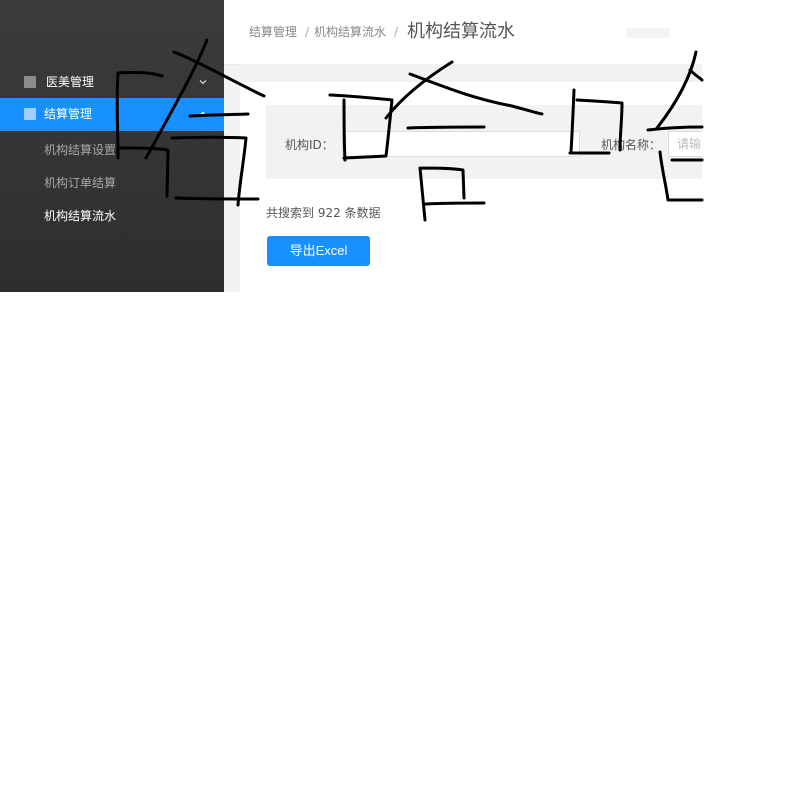  What do you see at coordinates (80, 216) in the screenshot?
I see `sidebar-item-org-settlement-flow: 机构结算流水` at bounding box center [80, 216].